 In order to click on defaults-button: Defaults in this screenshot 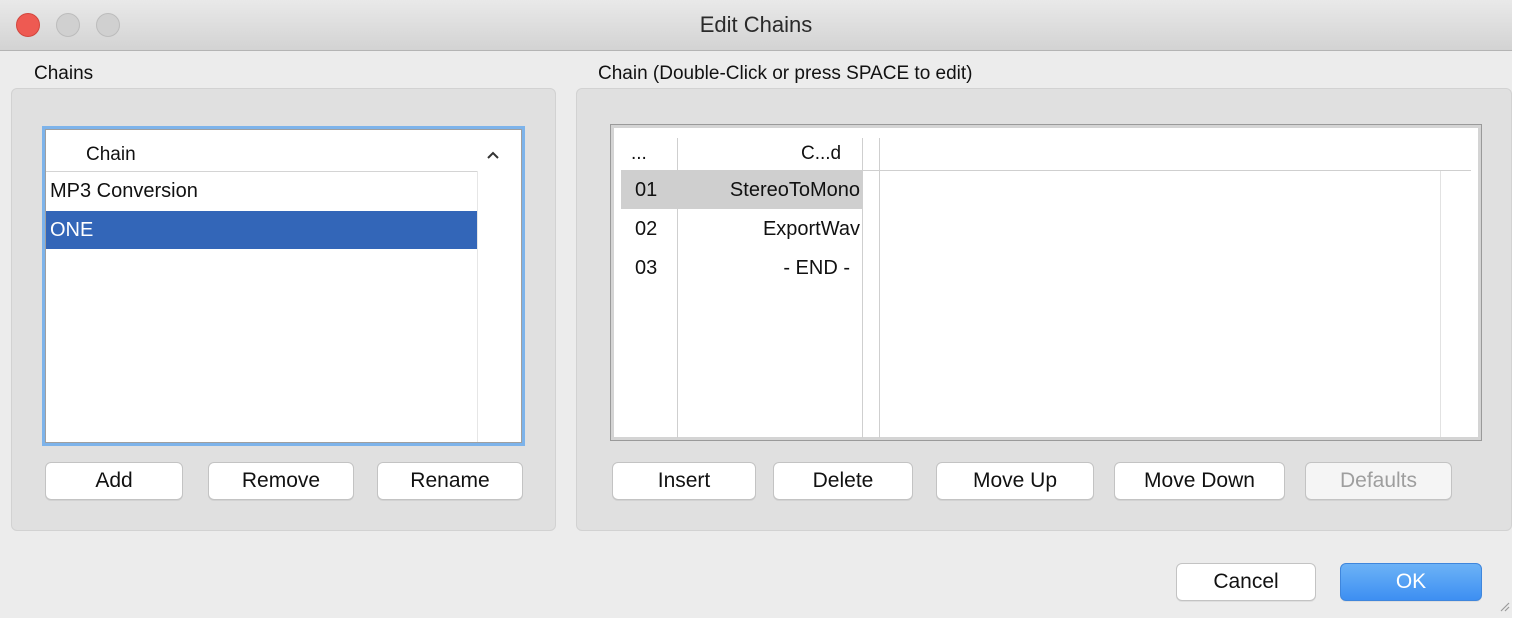, I will do `click(1378, 481)`.